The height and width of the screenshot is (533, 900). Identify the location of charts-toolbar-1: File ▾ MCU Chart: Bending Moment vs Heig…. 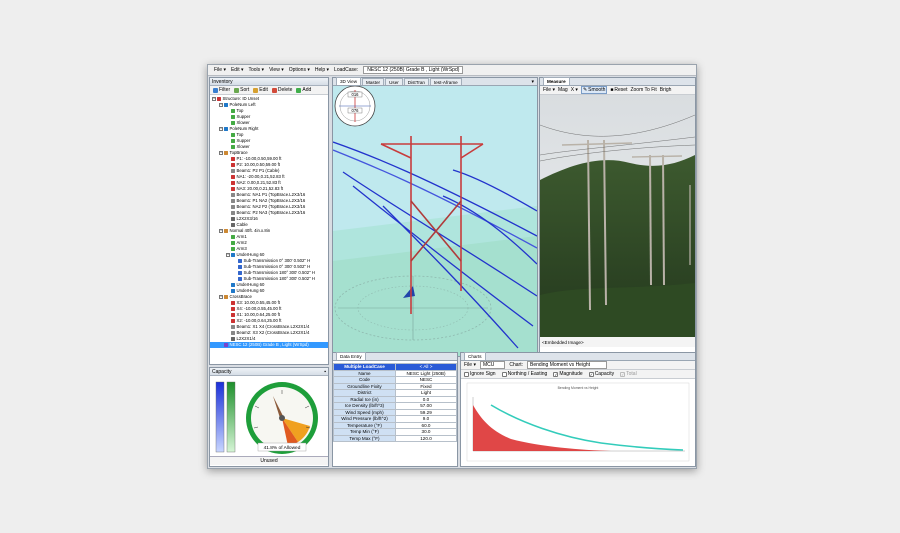
(578, 365).